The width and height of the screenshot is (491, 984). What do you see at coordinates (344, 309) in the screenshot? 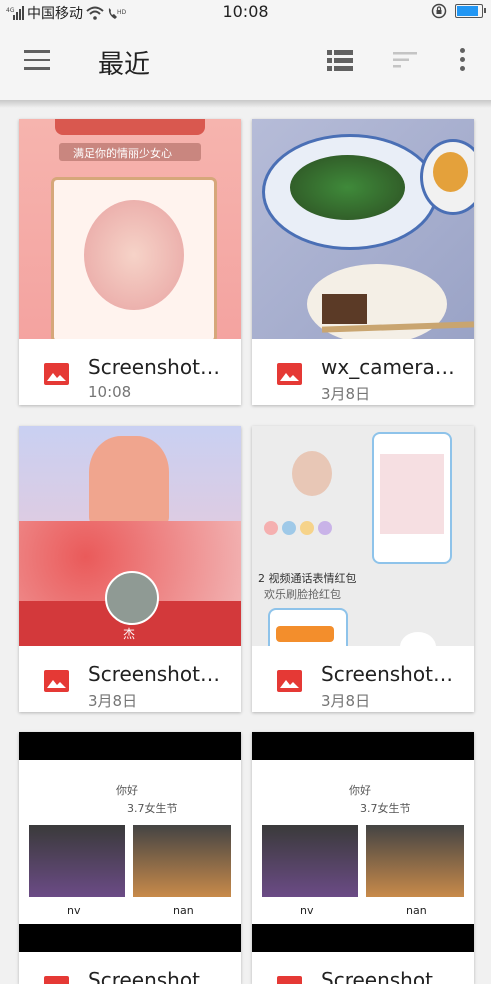
I see `meat` at bounding box center [344, 309].